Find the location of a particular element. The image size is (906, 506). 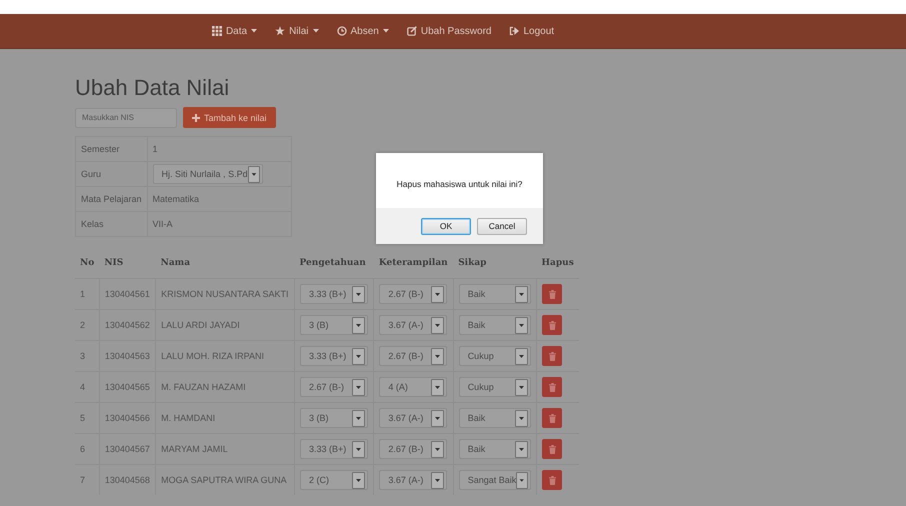

grid-icon is located at coordinates (217, 31).